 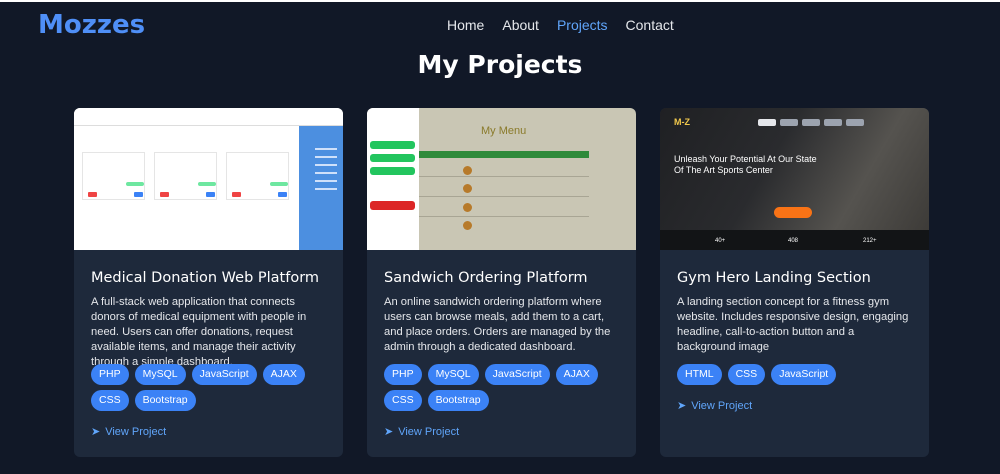 I want to click on project-thumbnail-medical, so click(x=208, y=179).